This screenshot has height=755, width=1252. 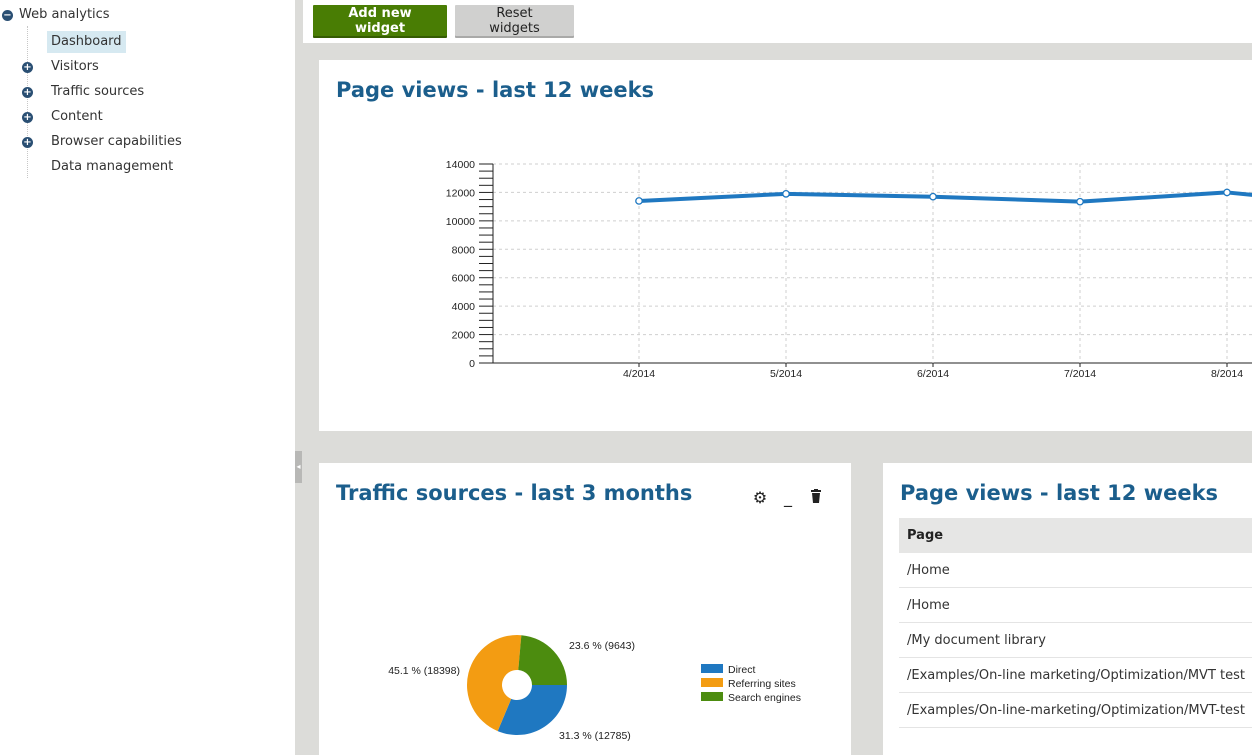 I want to click on series-line, so click(x=945, y=197).